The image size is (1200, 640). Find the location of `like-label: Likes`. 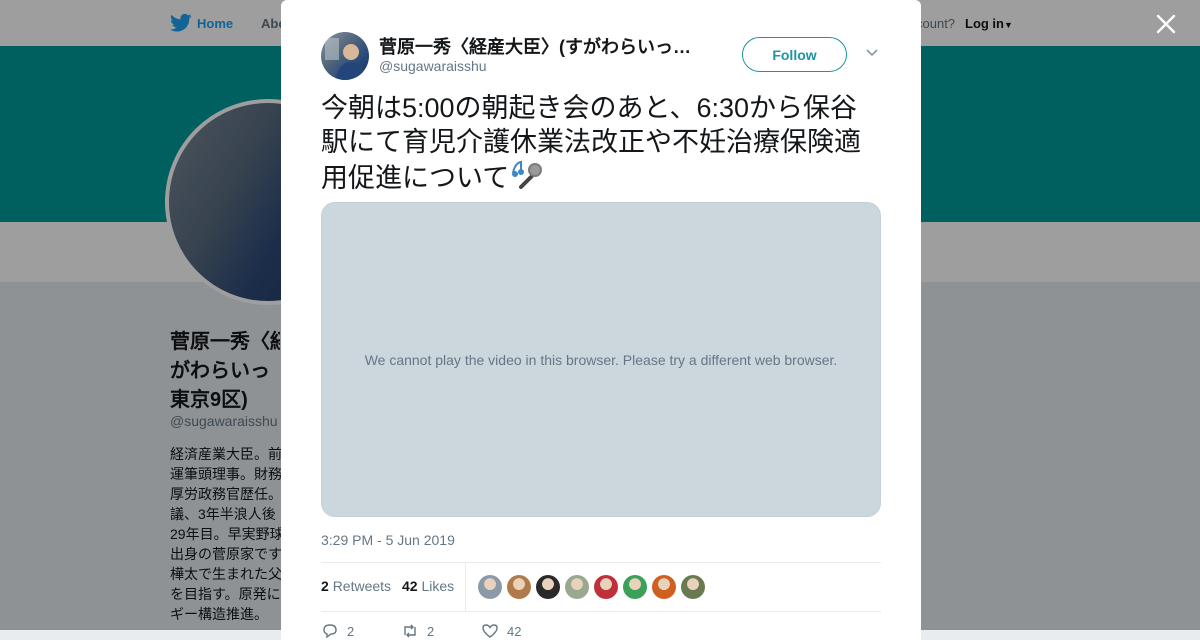

like-label: Likes is located at coordinates (438, 586).